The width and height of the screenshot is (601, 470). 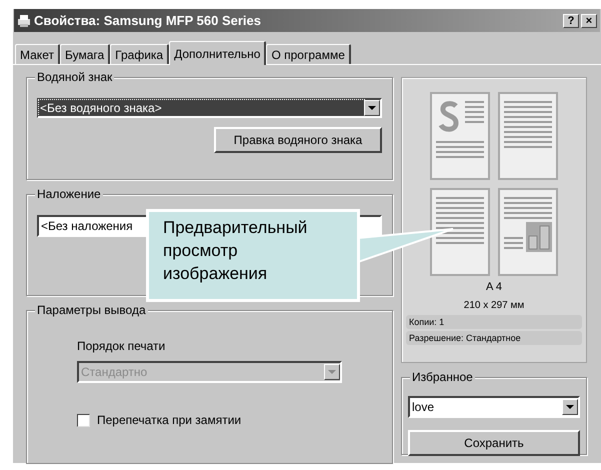 What do you see at coordinates (217, 53) in the screenshot?
I see `tab: Дополнительно` at bounding box center [217, 53].